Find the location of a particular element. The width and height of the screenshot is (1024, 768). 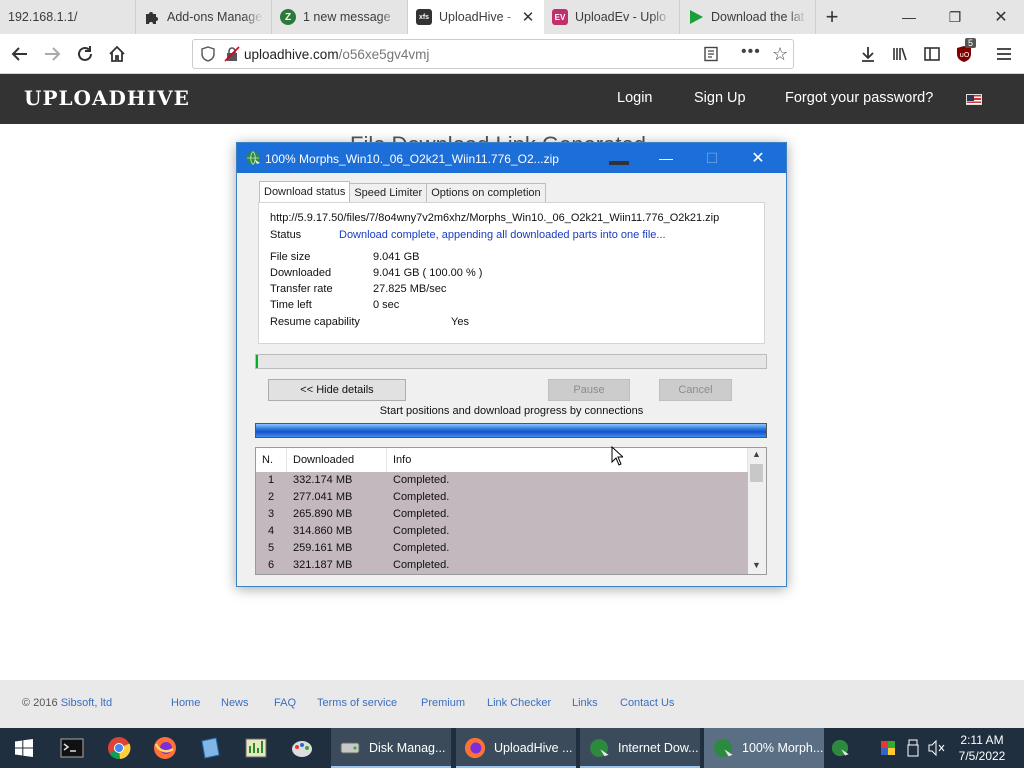

company-link: Sibsoft, ltd is located at coordinates (86, 703).